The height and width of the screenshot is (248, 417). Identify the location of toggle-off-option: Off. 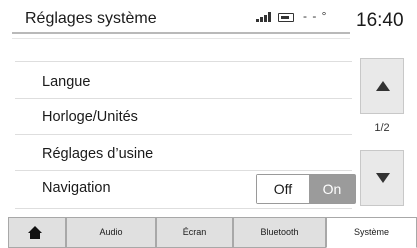
(283, 189).